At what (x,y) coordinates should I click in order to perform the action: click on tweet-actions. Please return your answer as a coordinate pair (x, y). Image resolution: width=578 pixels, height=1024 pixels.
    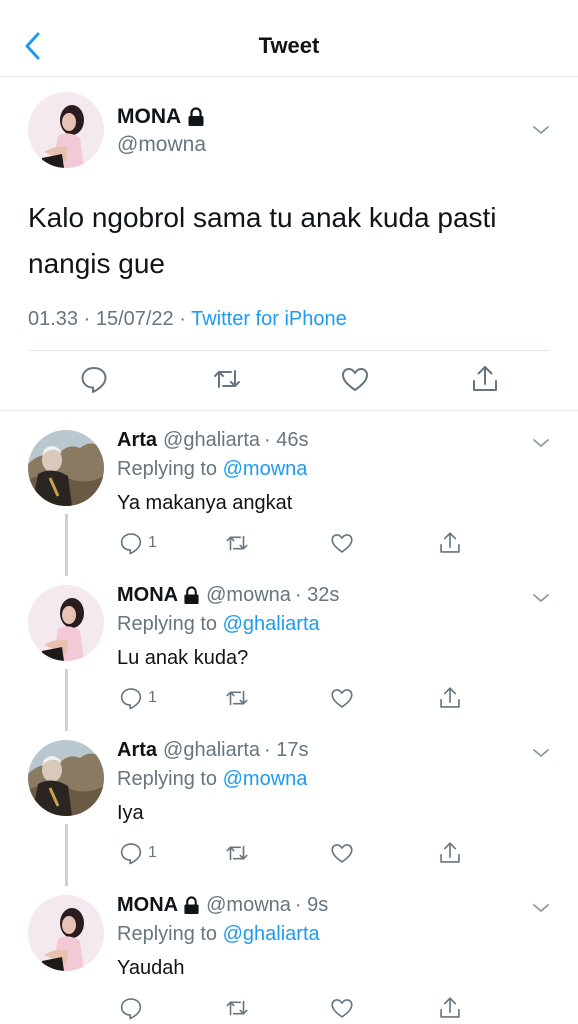
    Looking at the image, I should click on (289, 381).